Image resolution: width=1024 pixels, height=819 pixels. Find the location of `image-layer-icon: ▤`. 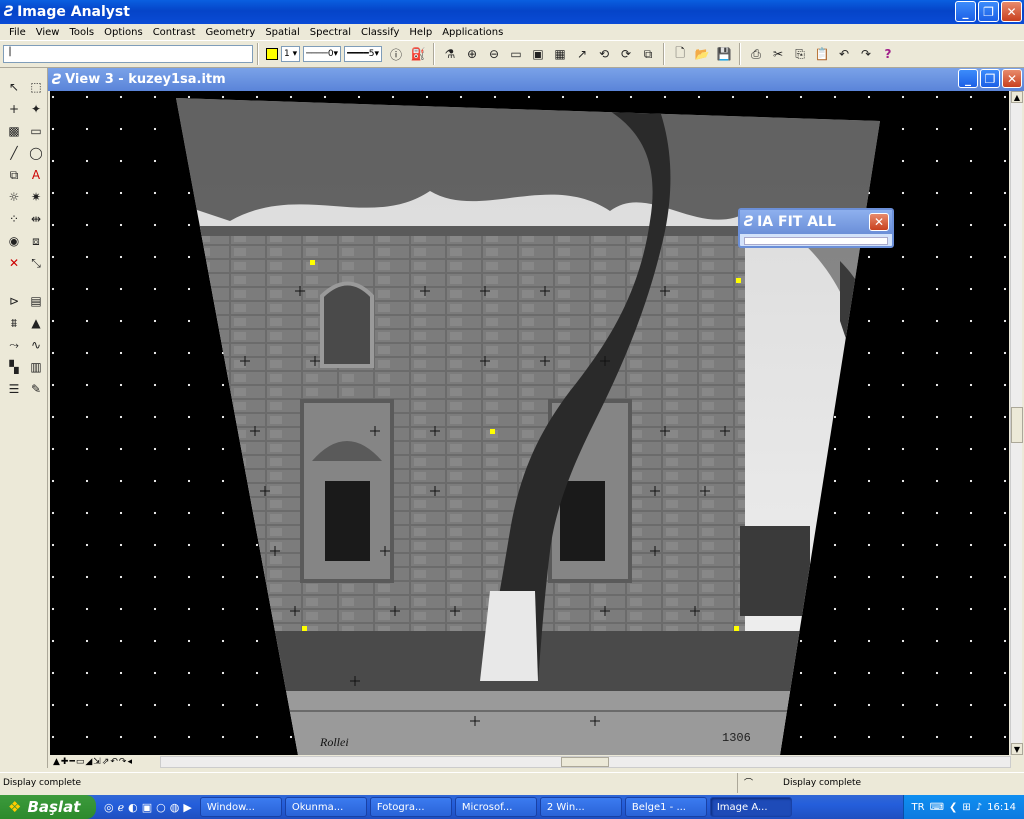

image-layer-icon: ▤ is located at coordinates (36, 301).